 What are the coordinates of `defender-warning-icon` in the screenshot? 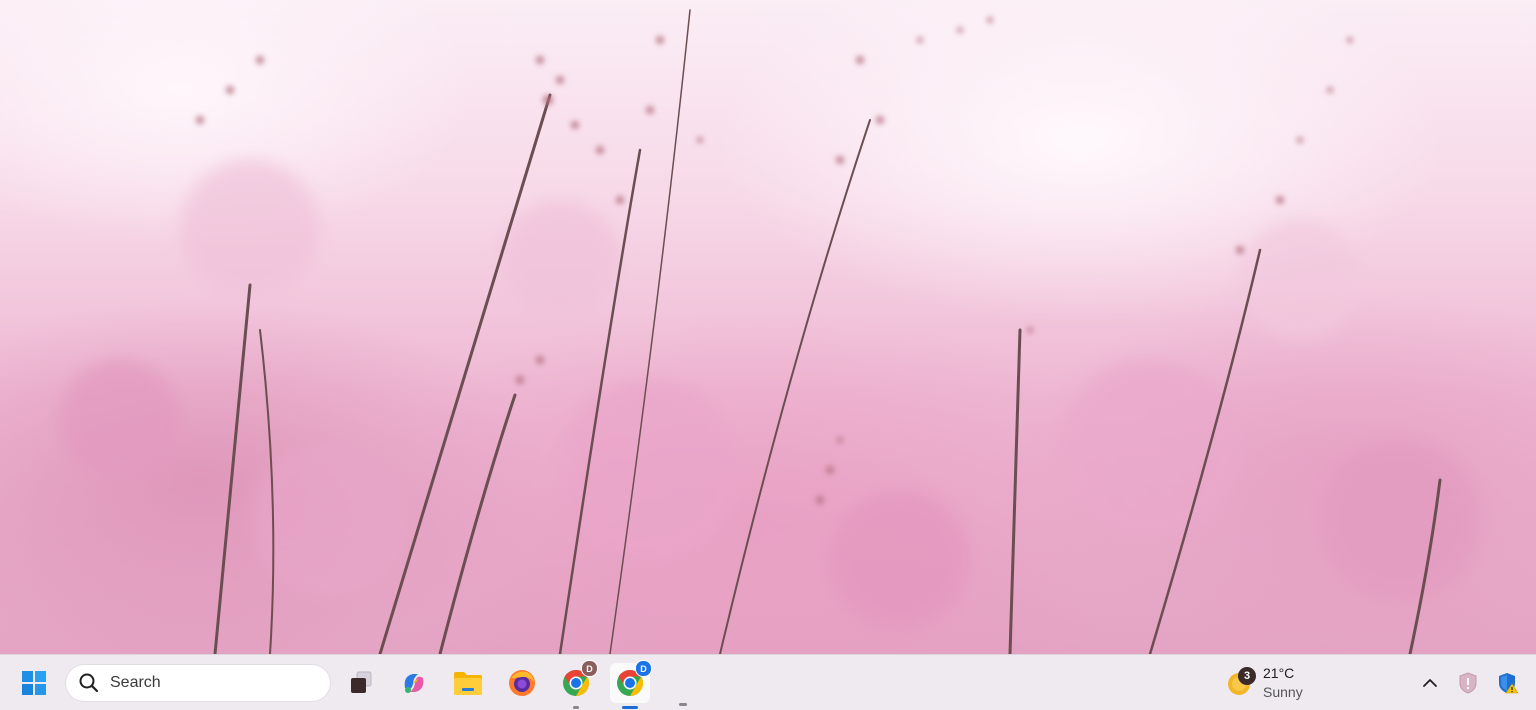 It's located at (1509, 683).